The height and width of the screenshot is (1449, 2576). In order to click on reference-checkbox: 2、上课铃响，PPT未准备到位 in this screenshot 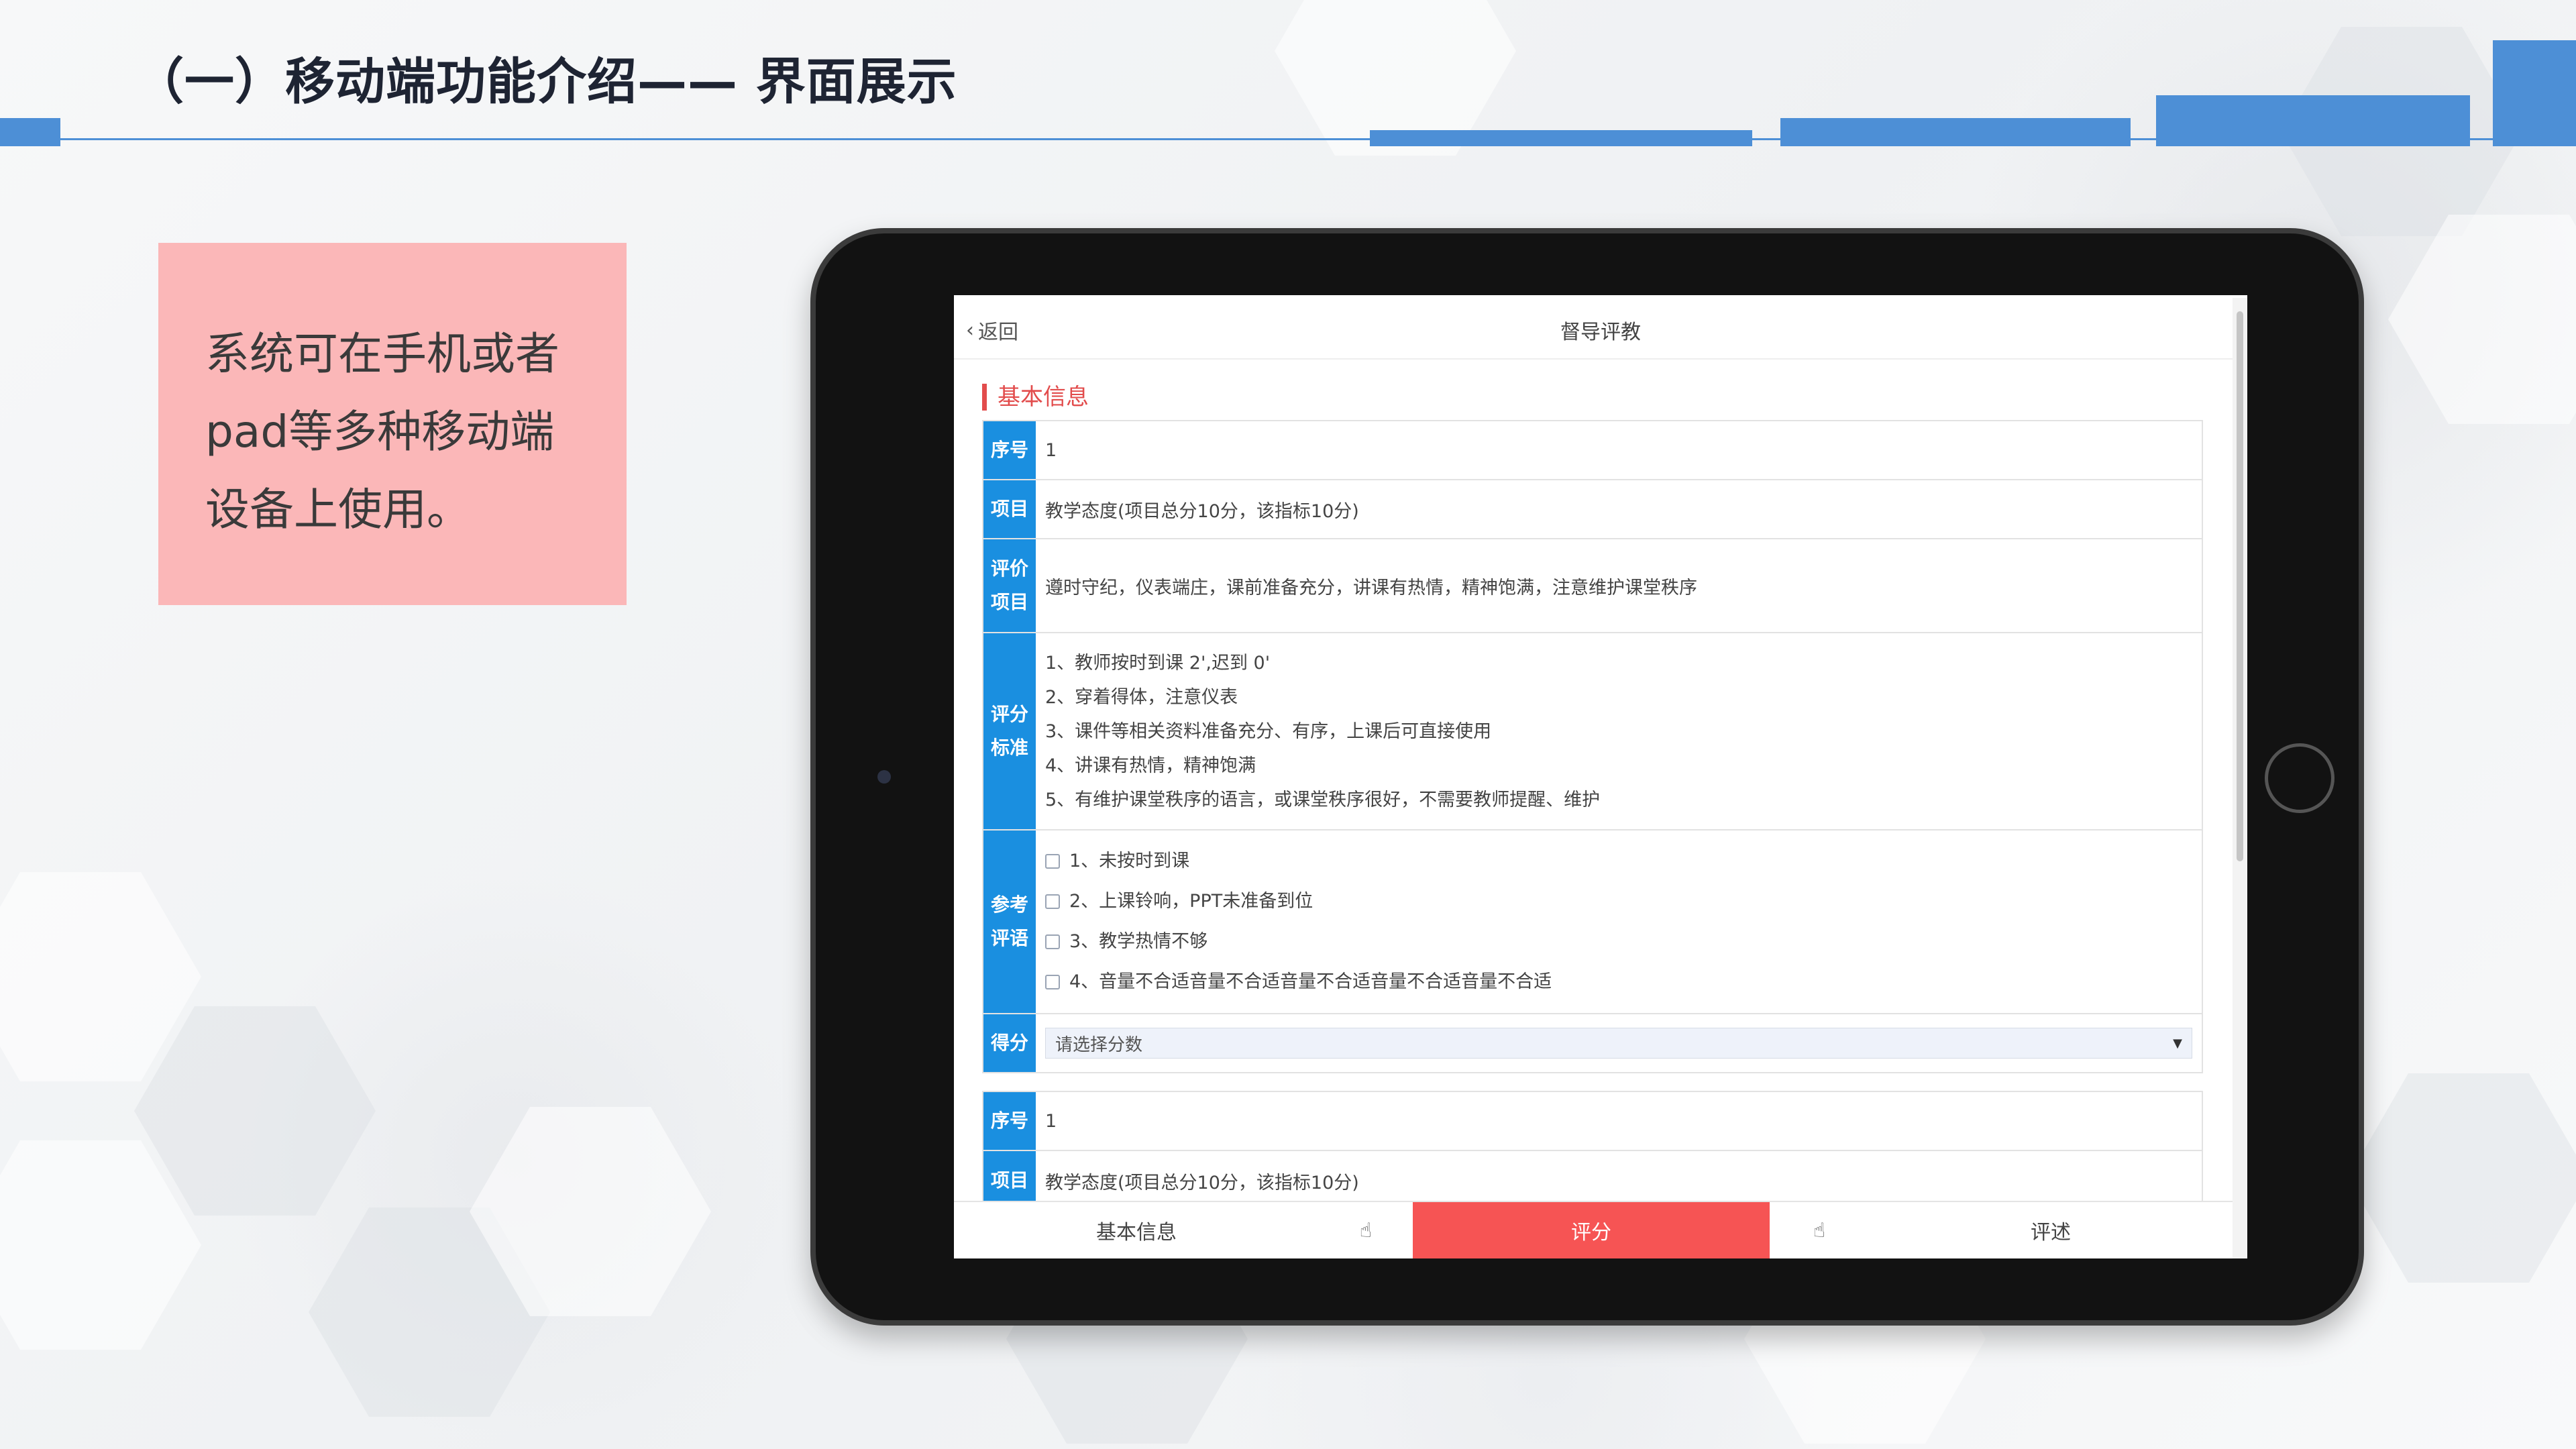, I will do `click(1179, 901)`.